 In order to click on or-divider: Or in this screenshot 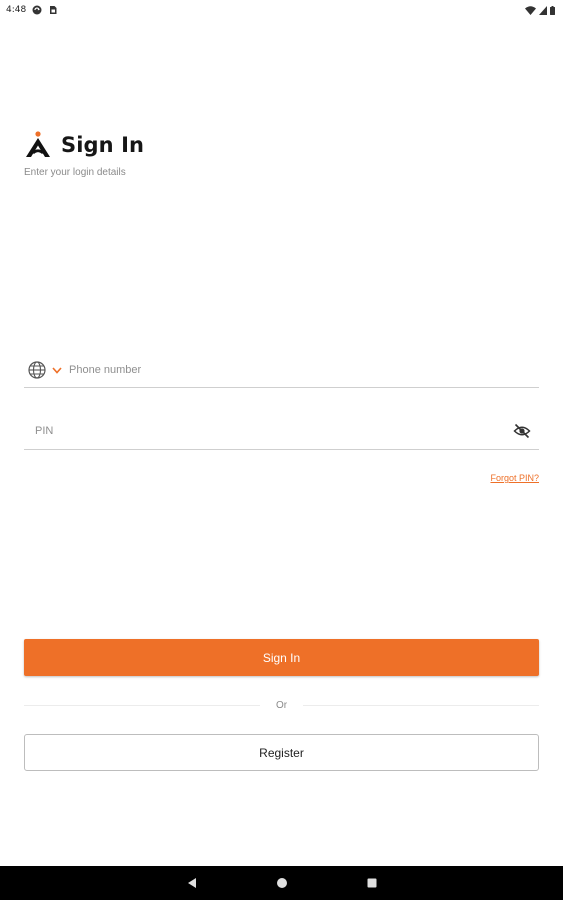, I will do `click(282, 705)`.